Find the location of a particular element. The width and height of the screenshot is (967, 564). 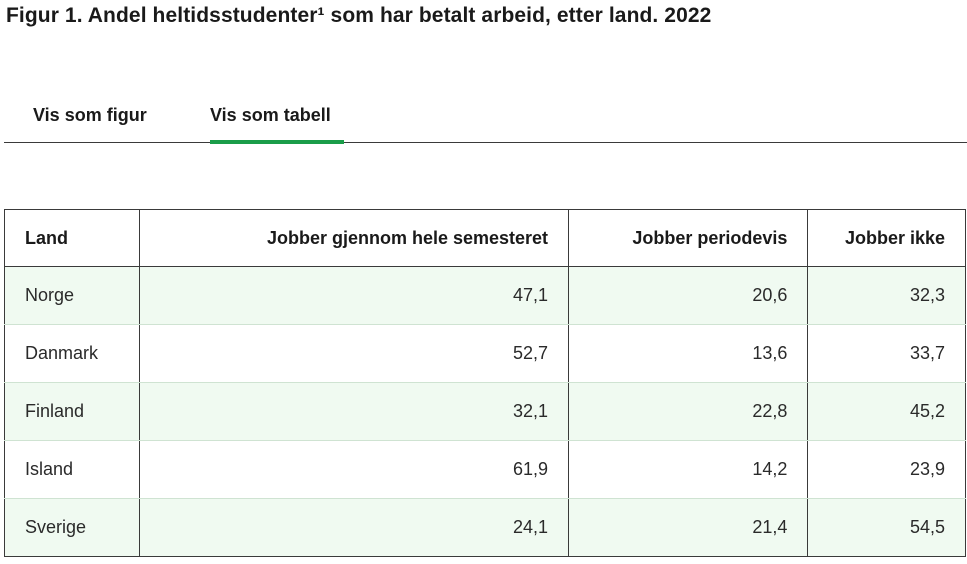

cell-whole-semester: 52,7 is located at coordinates (354, 353).